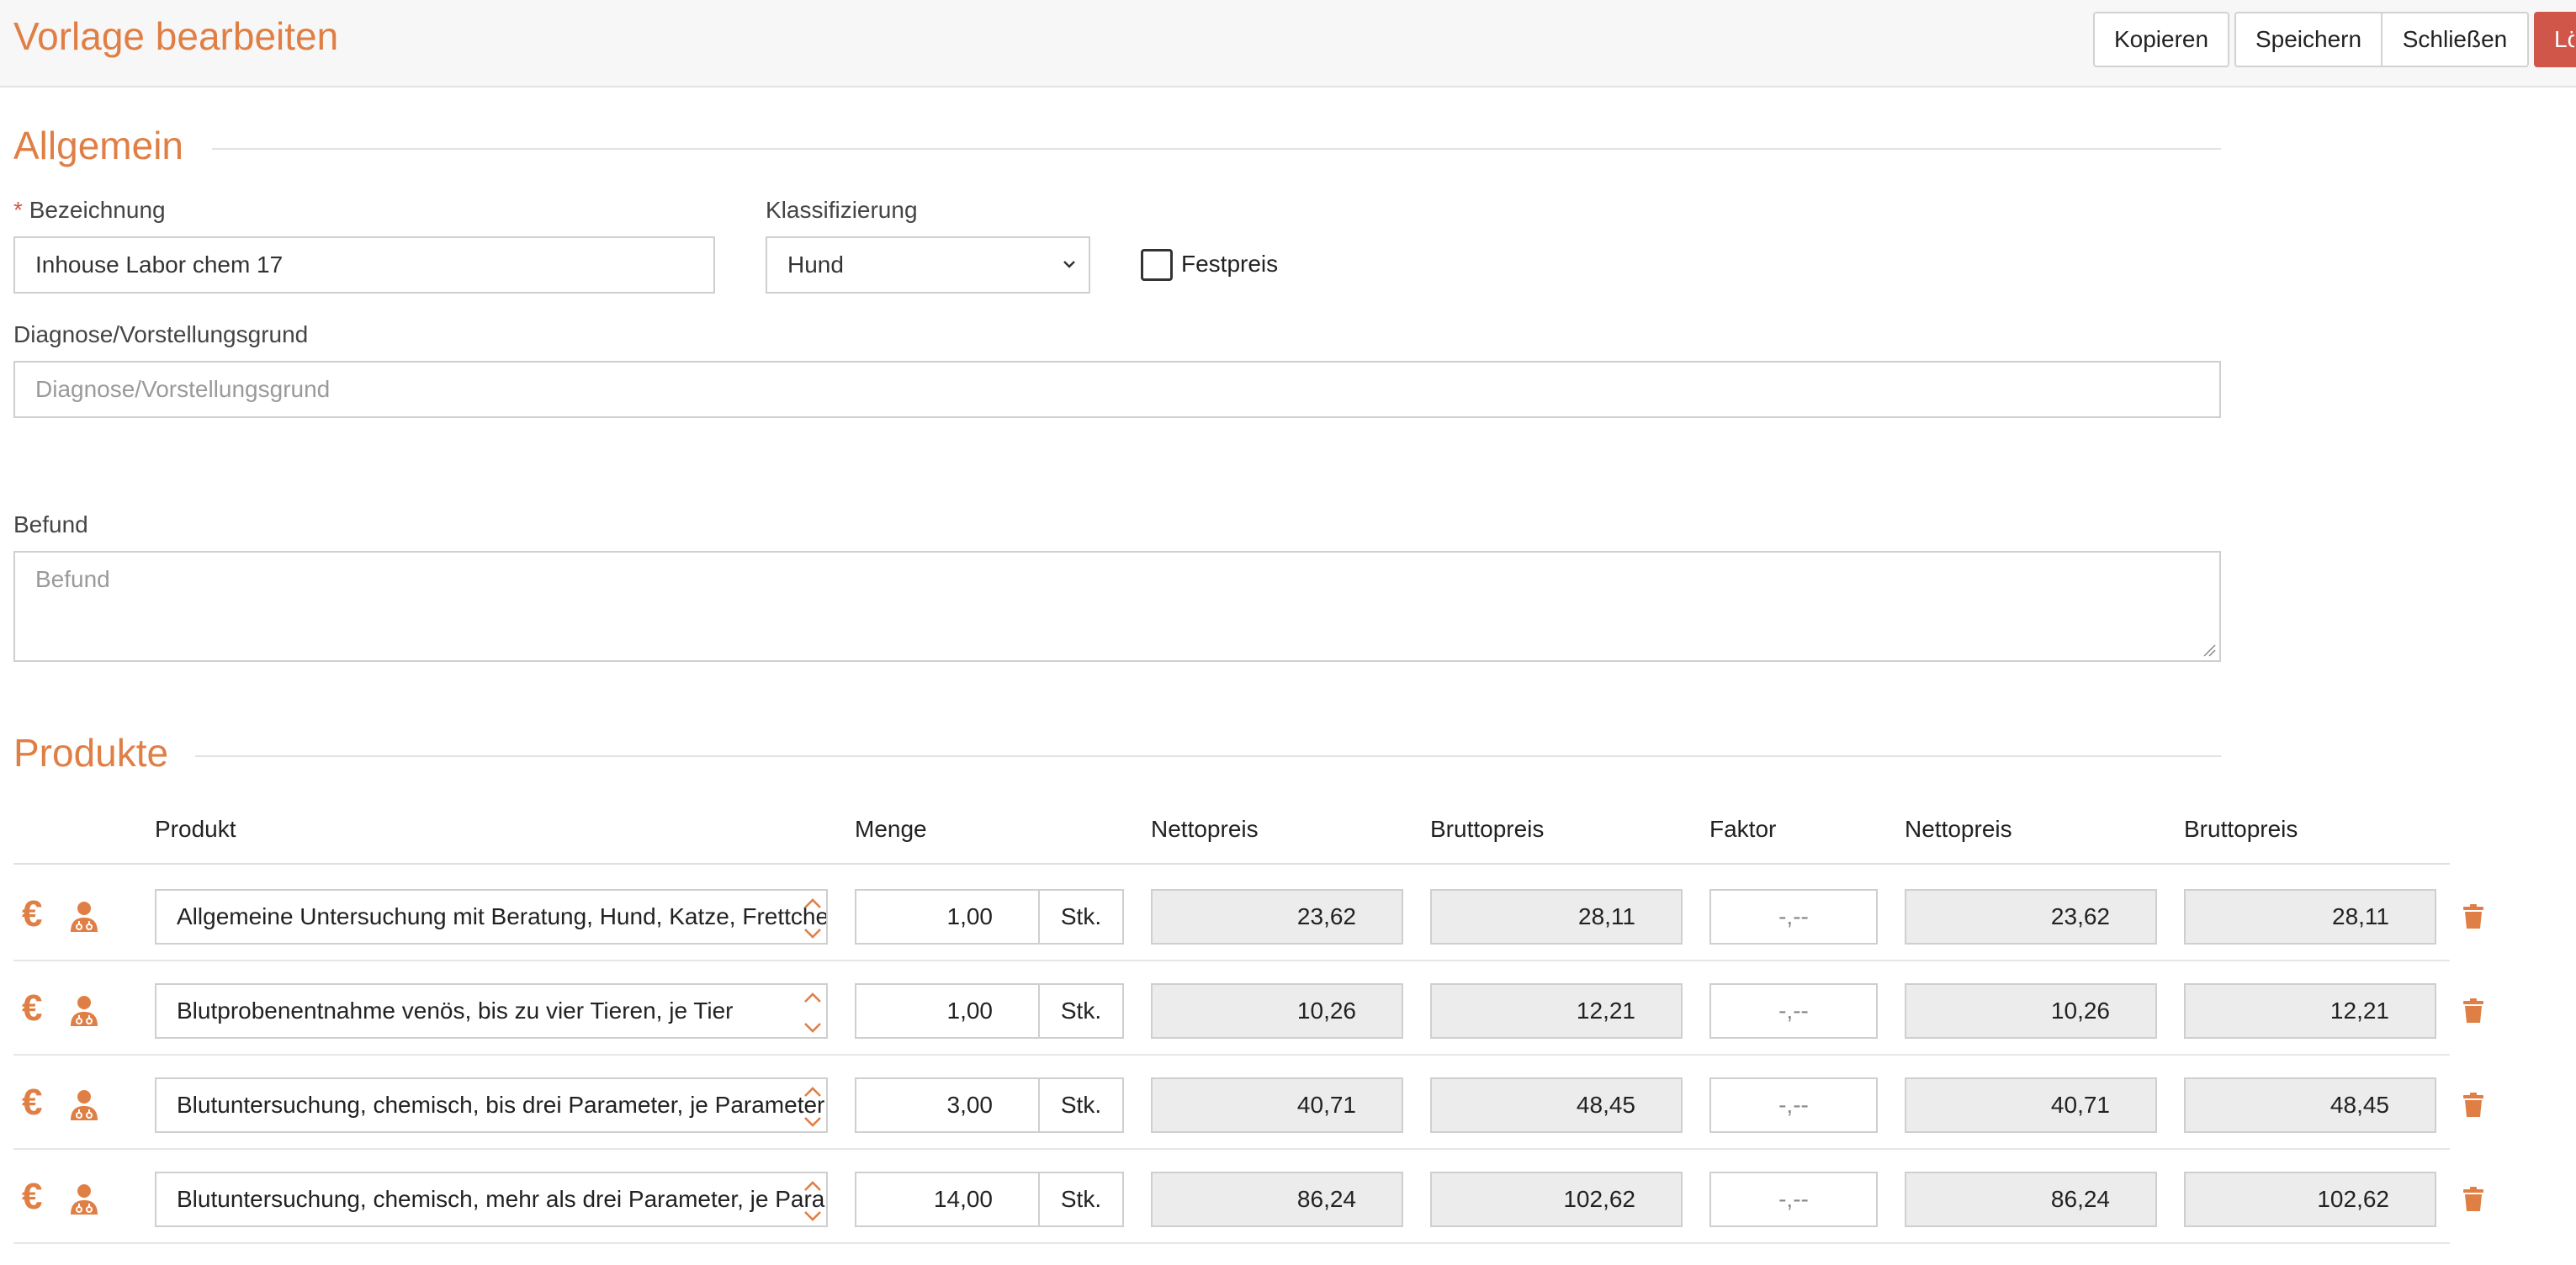 This screenshot has height=1265, width=2576. I want to click on section-title-products: Produkte, so click(91, 753).